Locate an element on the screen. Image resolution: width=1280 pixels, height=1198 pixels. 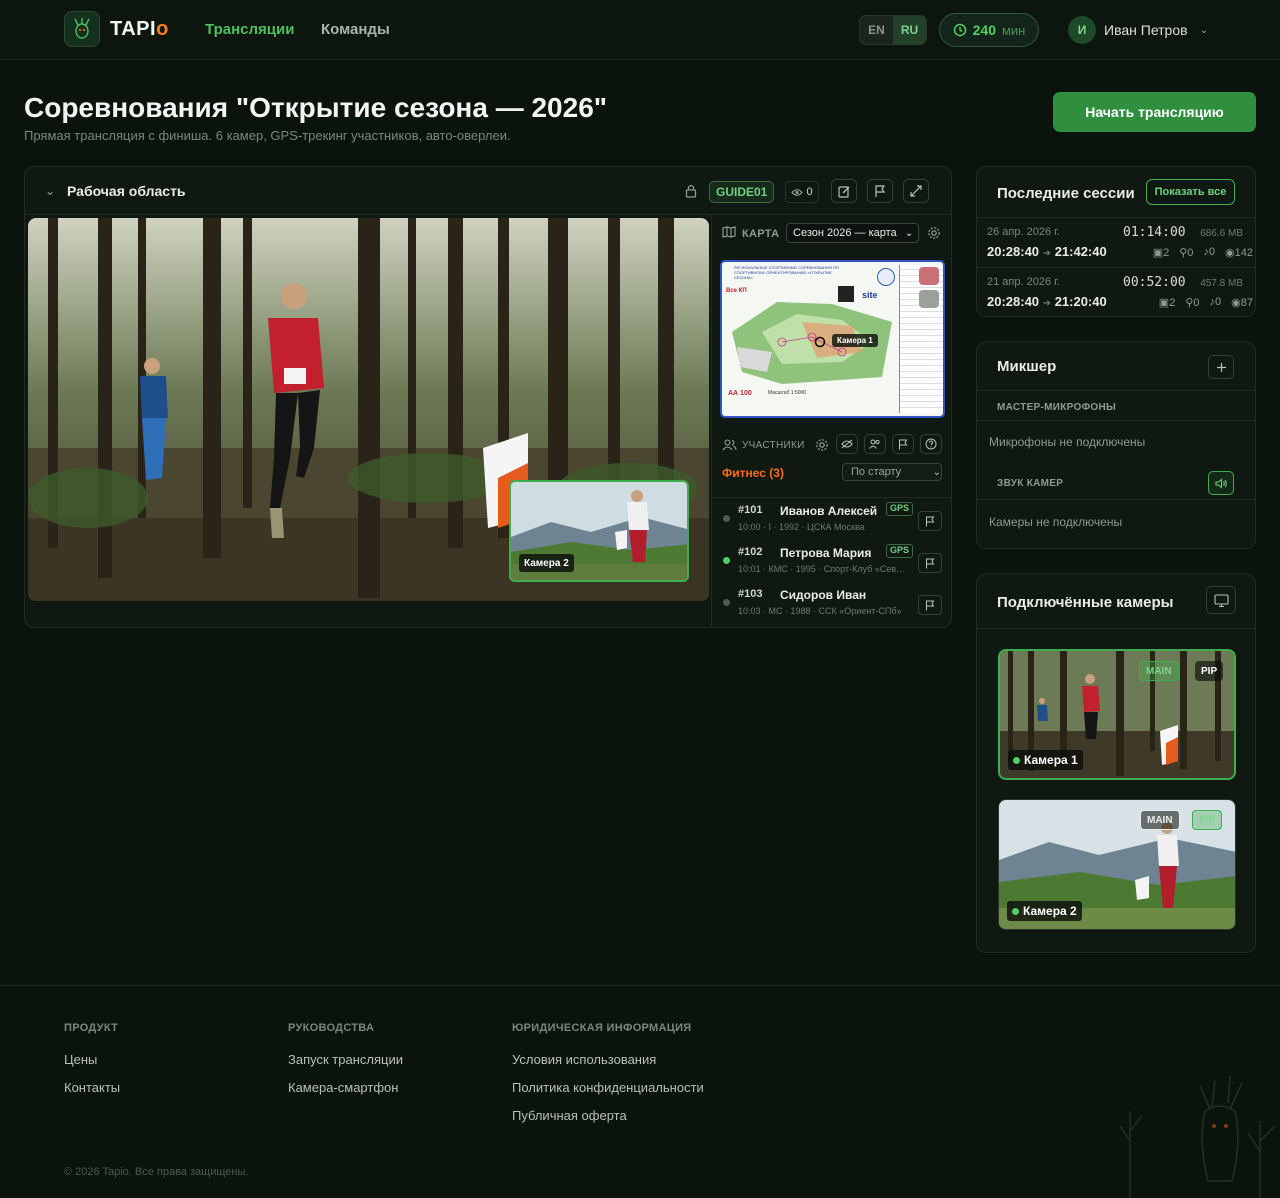
camera-1-label: Камера 1 is located at coordinates (1045, 760).